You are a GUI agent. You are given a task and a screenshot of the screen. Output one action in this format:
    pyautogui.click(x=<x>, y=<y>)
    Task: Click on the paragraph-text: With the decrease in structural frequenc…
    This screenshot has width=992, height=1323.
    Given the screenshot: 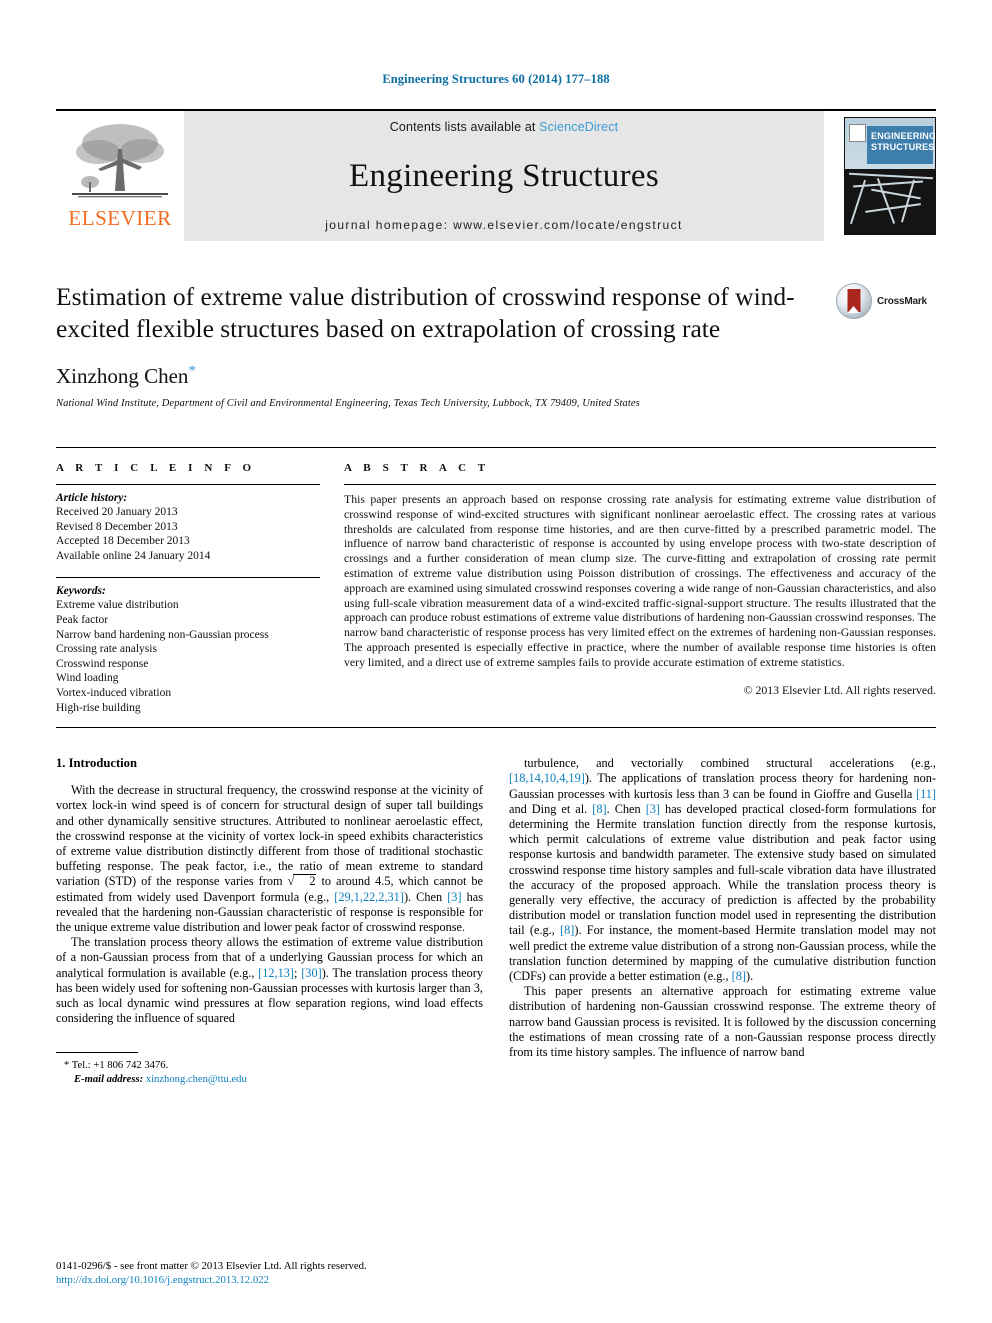 What is the action you would take?
    pyautogui.click(x=269, y=836)
    